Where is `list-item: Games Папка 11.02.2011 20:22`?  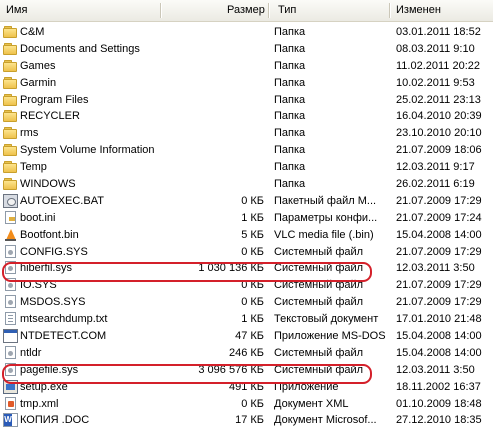
list-item: Games Папка 11.02.2011 20:22 is located at coordinates (246, 66).